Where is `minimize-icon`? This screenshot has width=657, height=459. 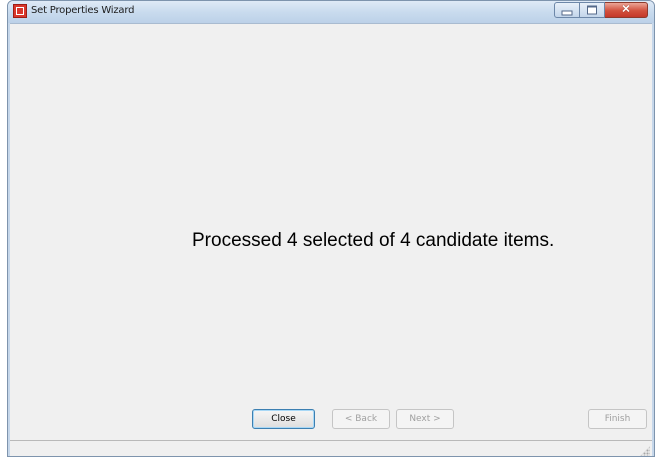
minimize-icon is located at coordinates (567, 13).